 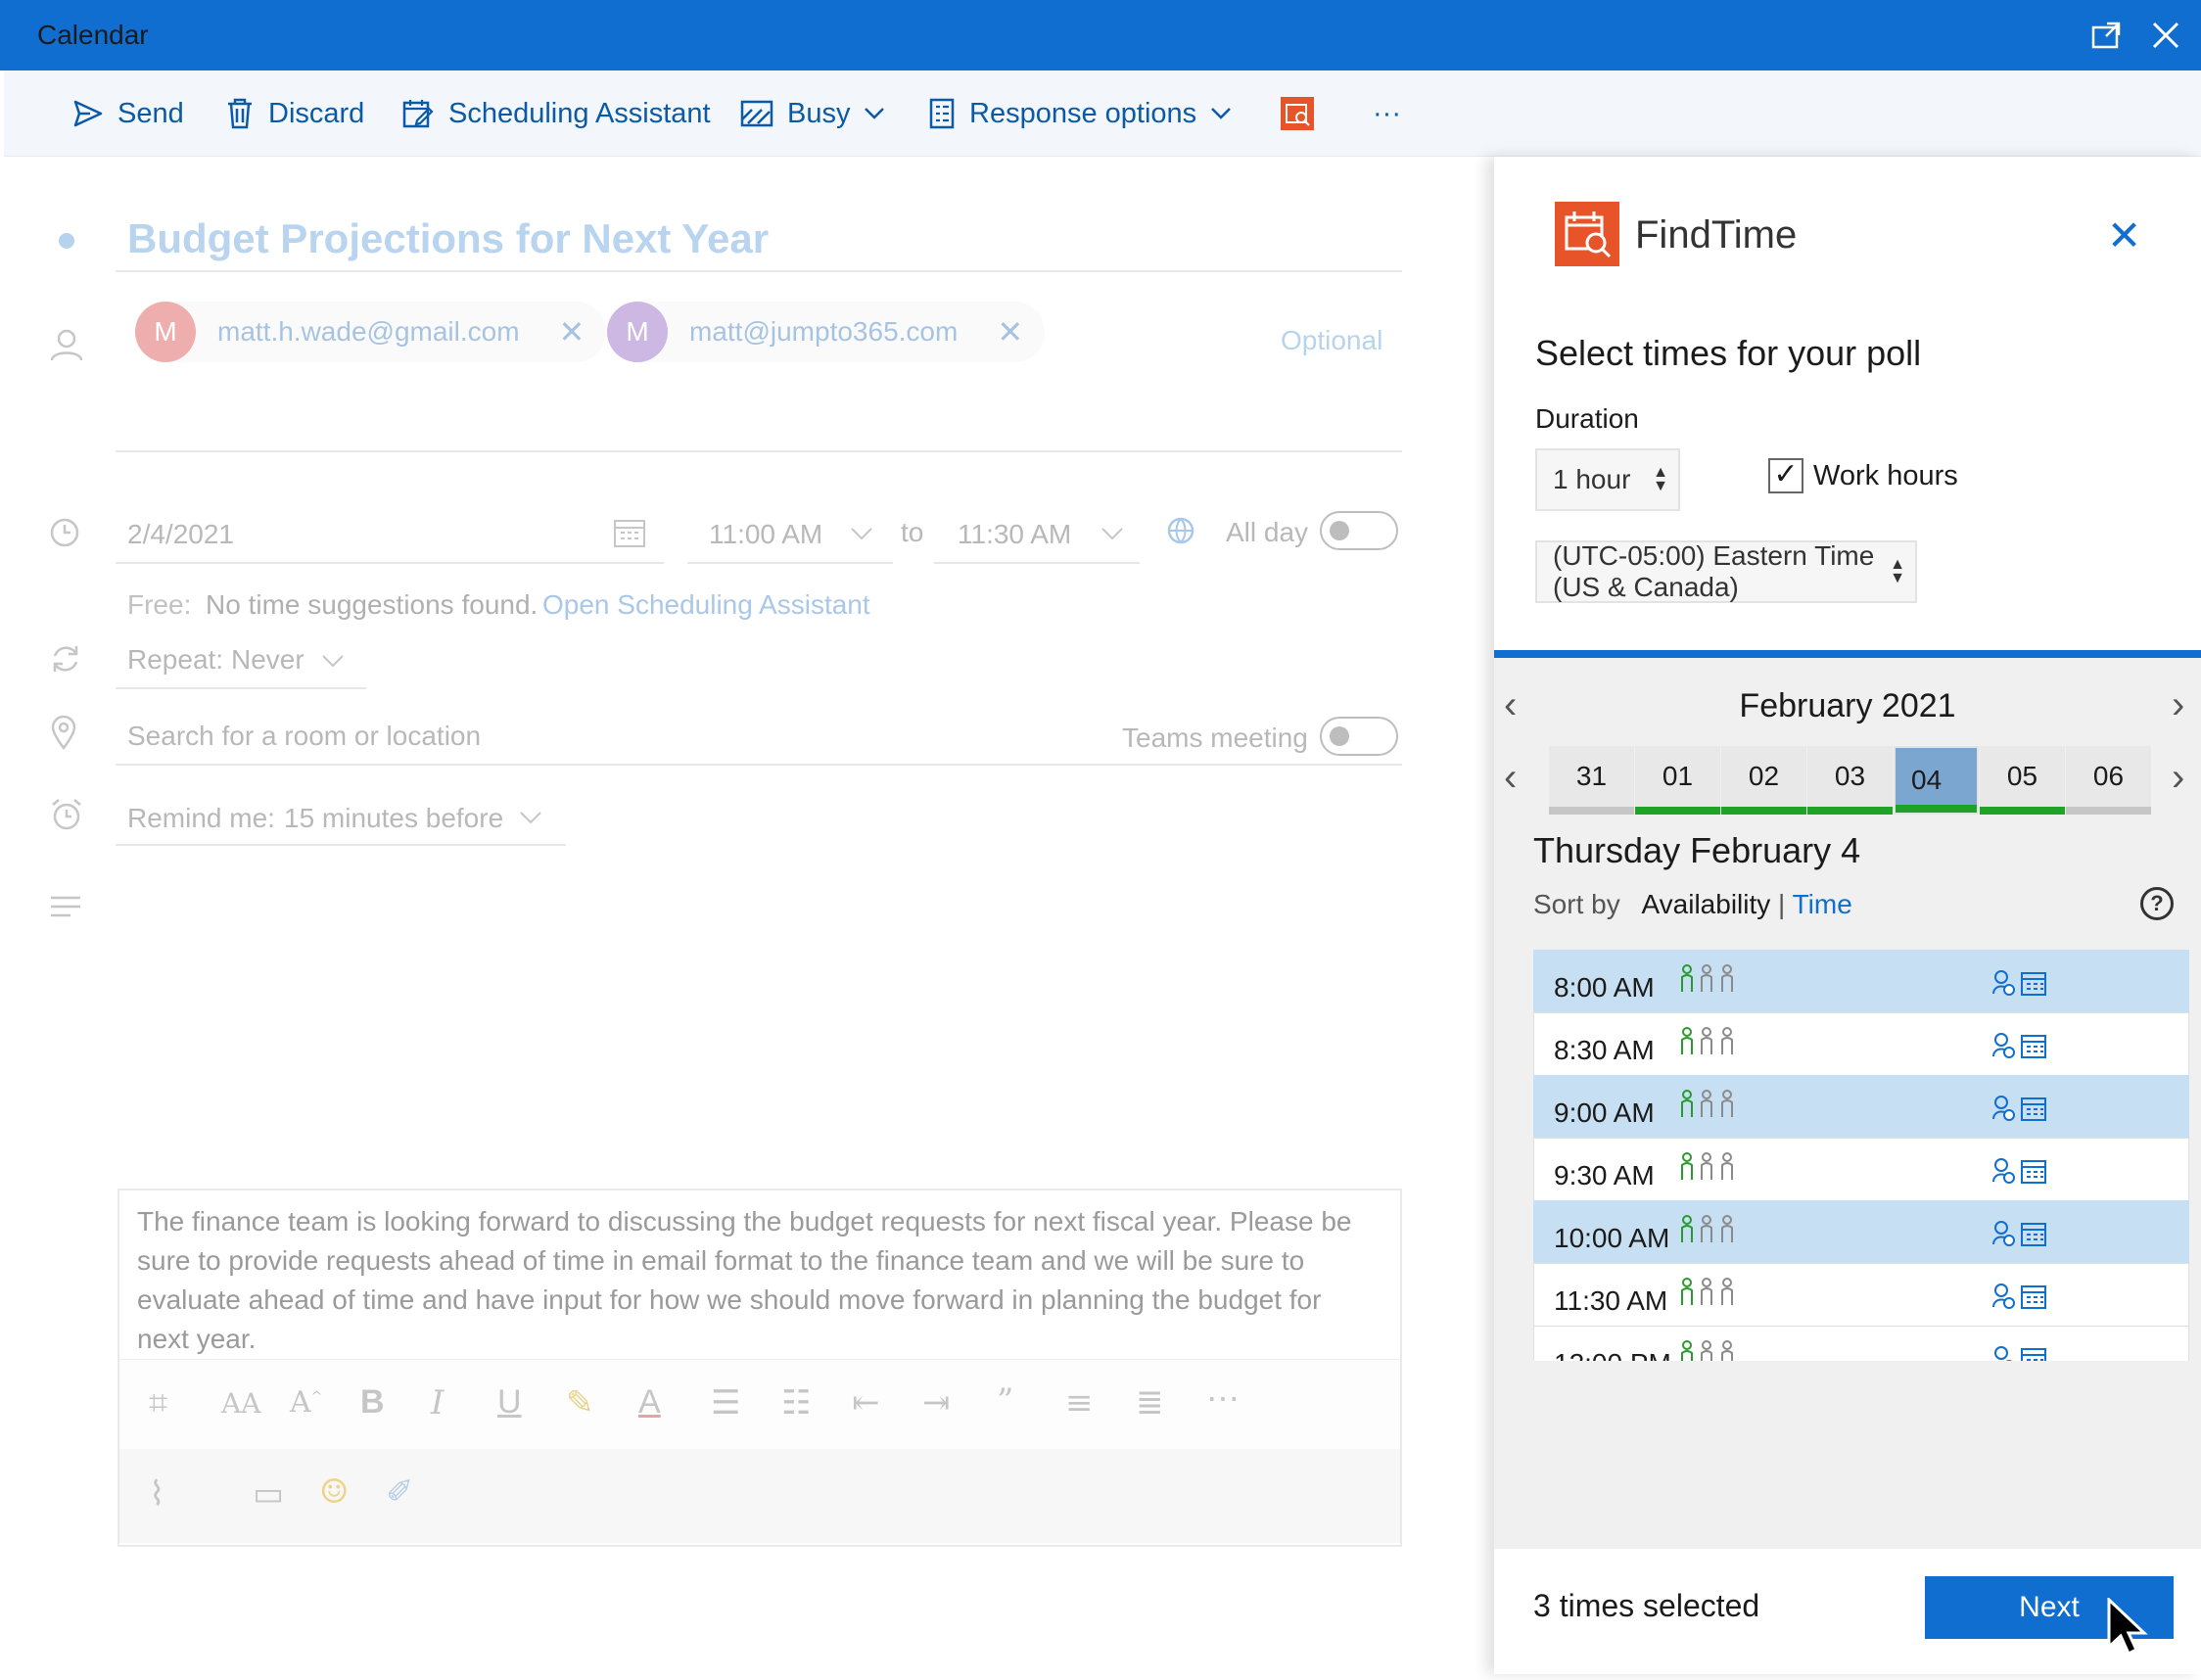 What do you see at coordinates (241, 688) in the screenshot?
I see `repeat-underline` at bounding box center [241, 688].